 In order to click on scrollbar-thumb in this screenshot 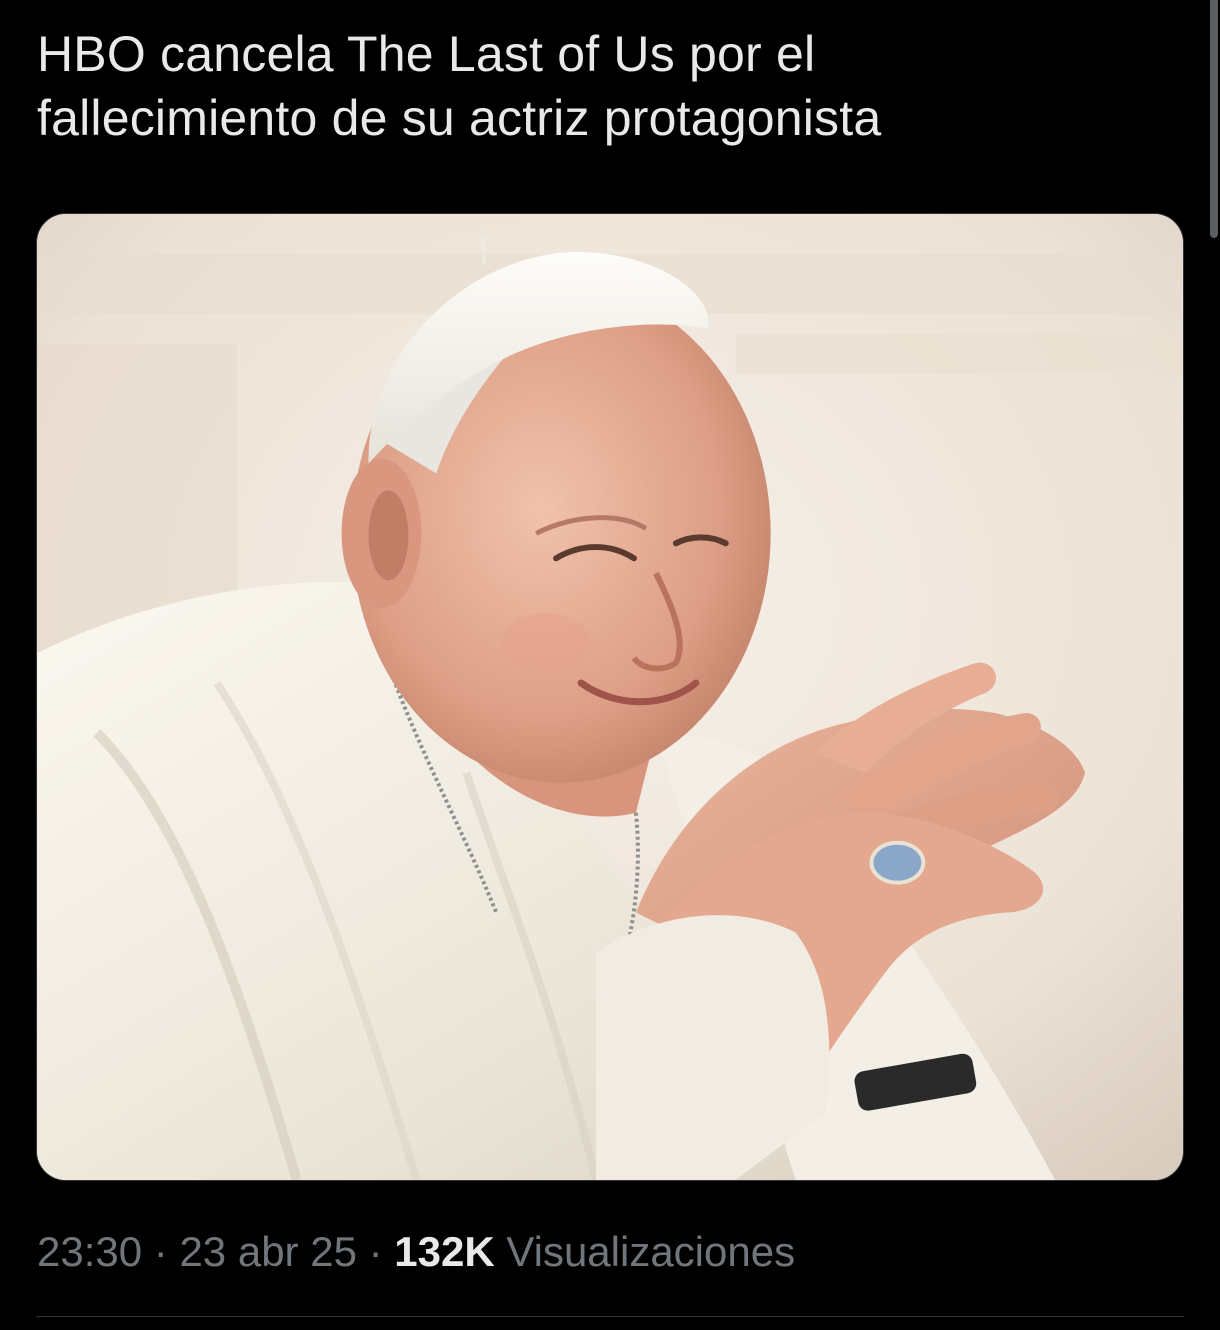, I will do `click(1214, 119)`.